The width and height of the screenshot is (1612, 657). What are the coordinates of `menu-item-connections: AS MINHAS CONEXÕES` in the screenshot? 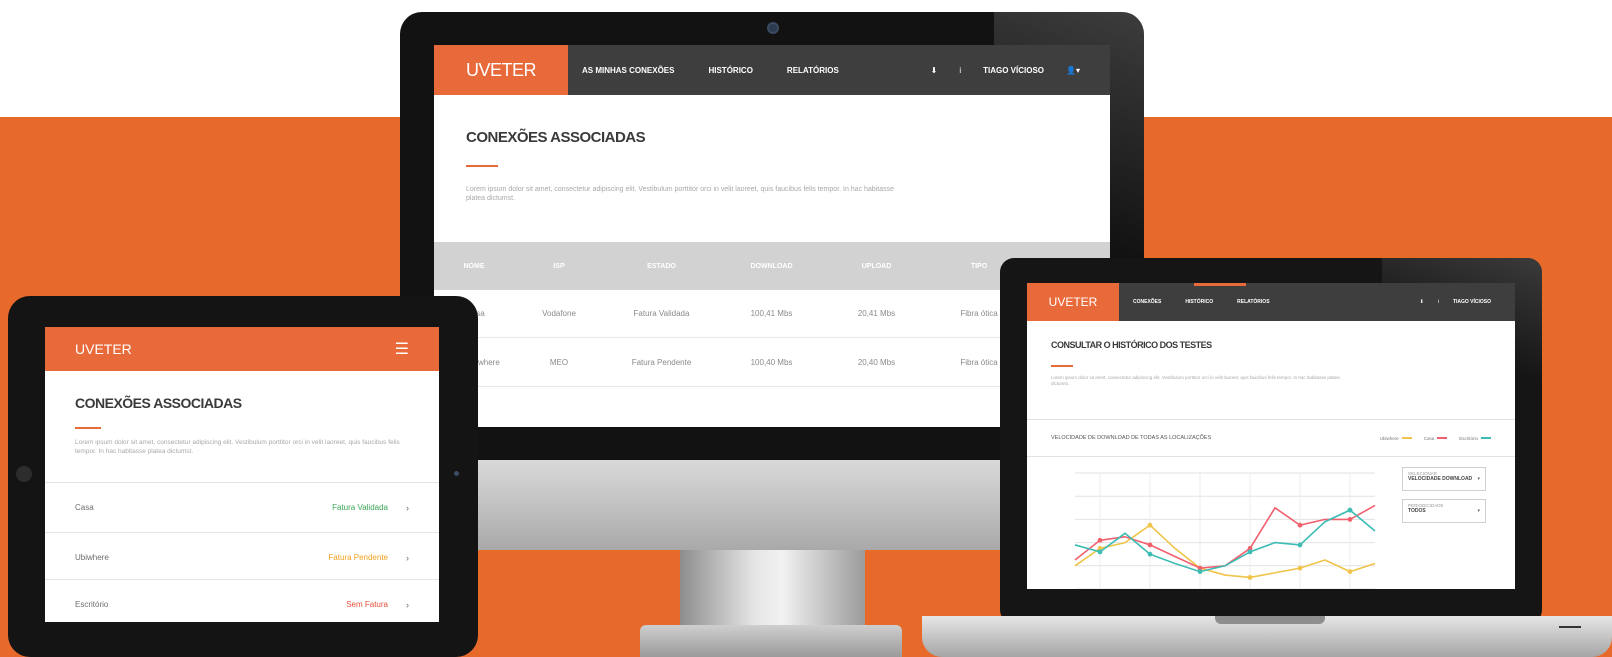 It's located at (628, 70).